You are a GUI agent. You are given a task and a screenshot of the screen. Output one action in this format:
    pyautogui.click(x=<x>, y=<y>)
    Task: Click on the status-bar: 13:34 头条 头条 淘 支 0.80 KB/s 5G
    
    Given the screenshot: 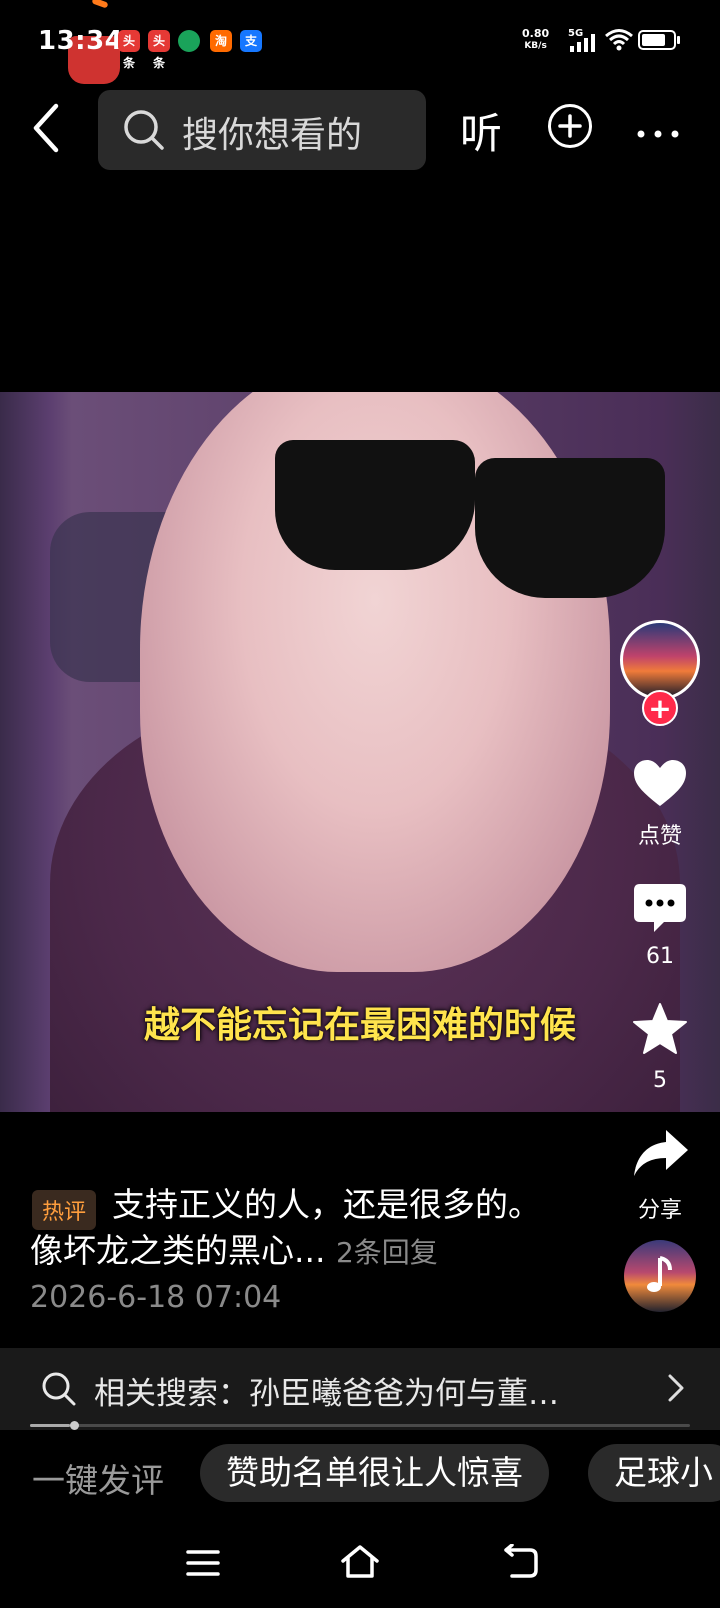 What is the action you would take?
    pyautogui.click(x=360, y=42)
    